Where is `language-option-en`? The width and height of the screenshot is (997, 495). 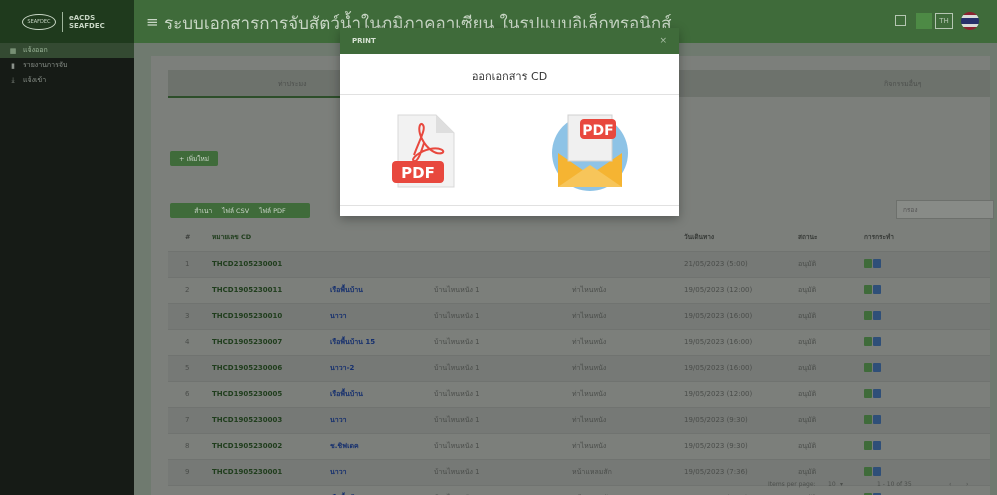 language-option-en is located at coordinates (924, 21).